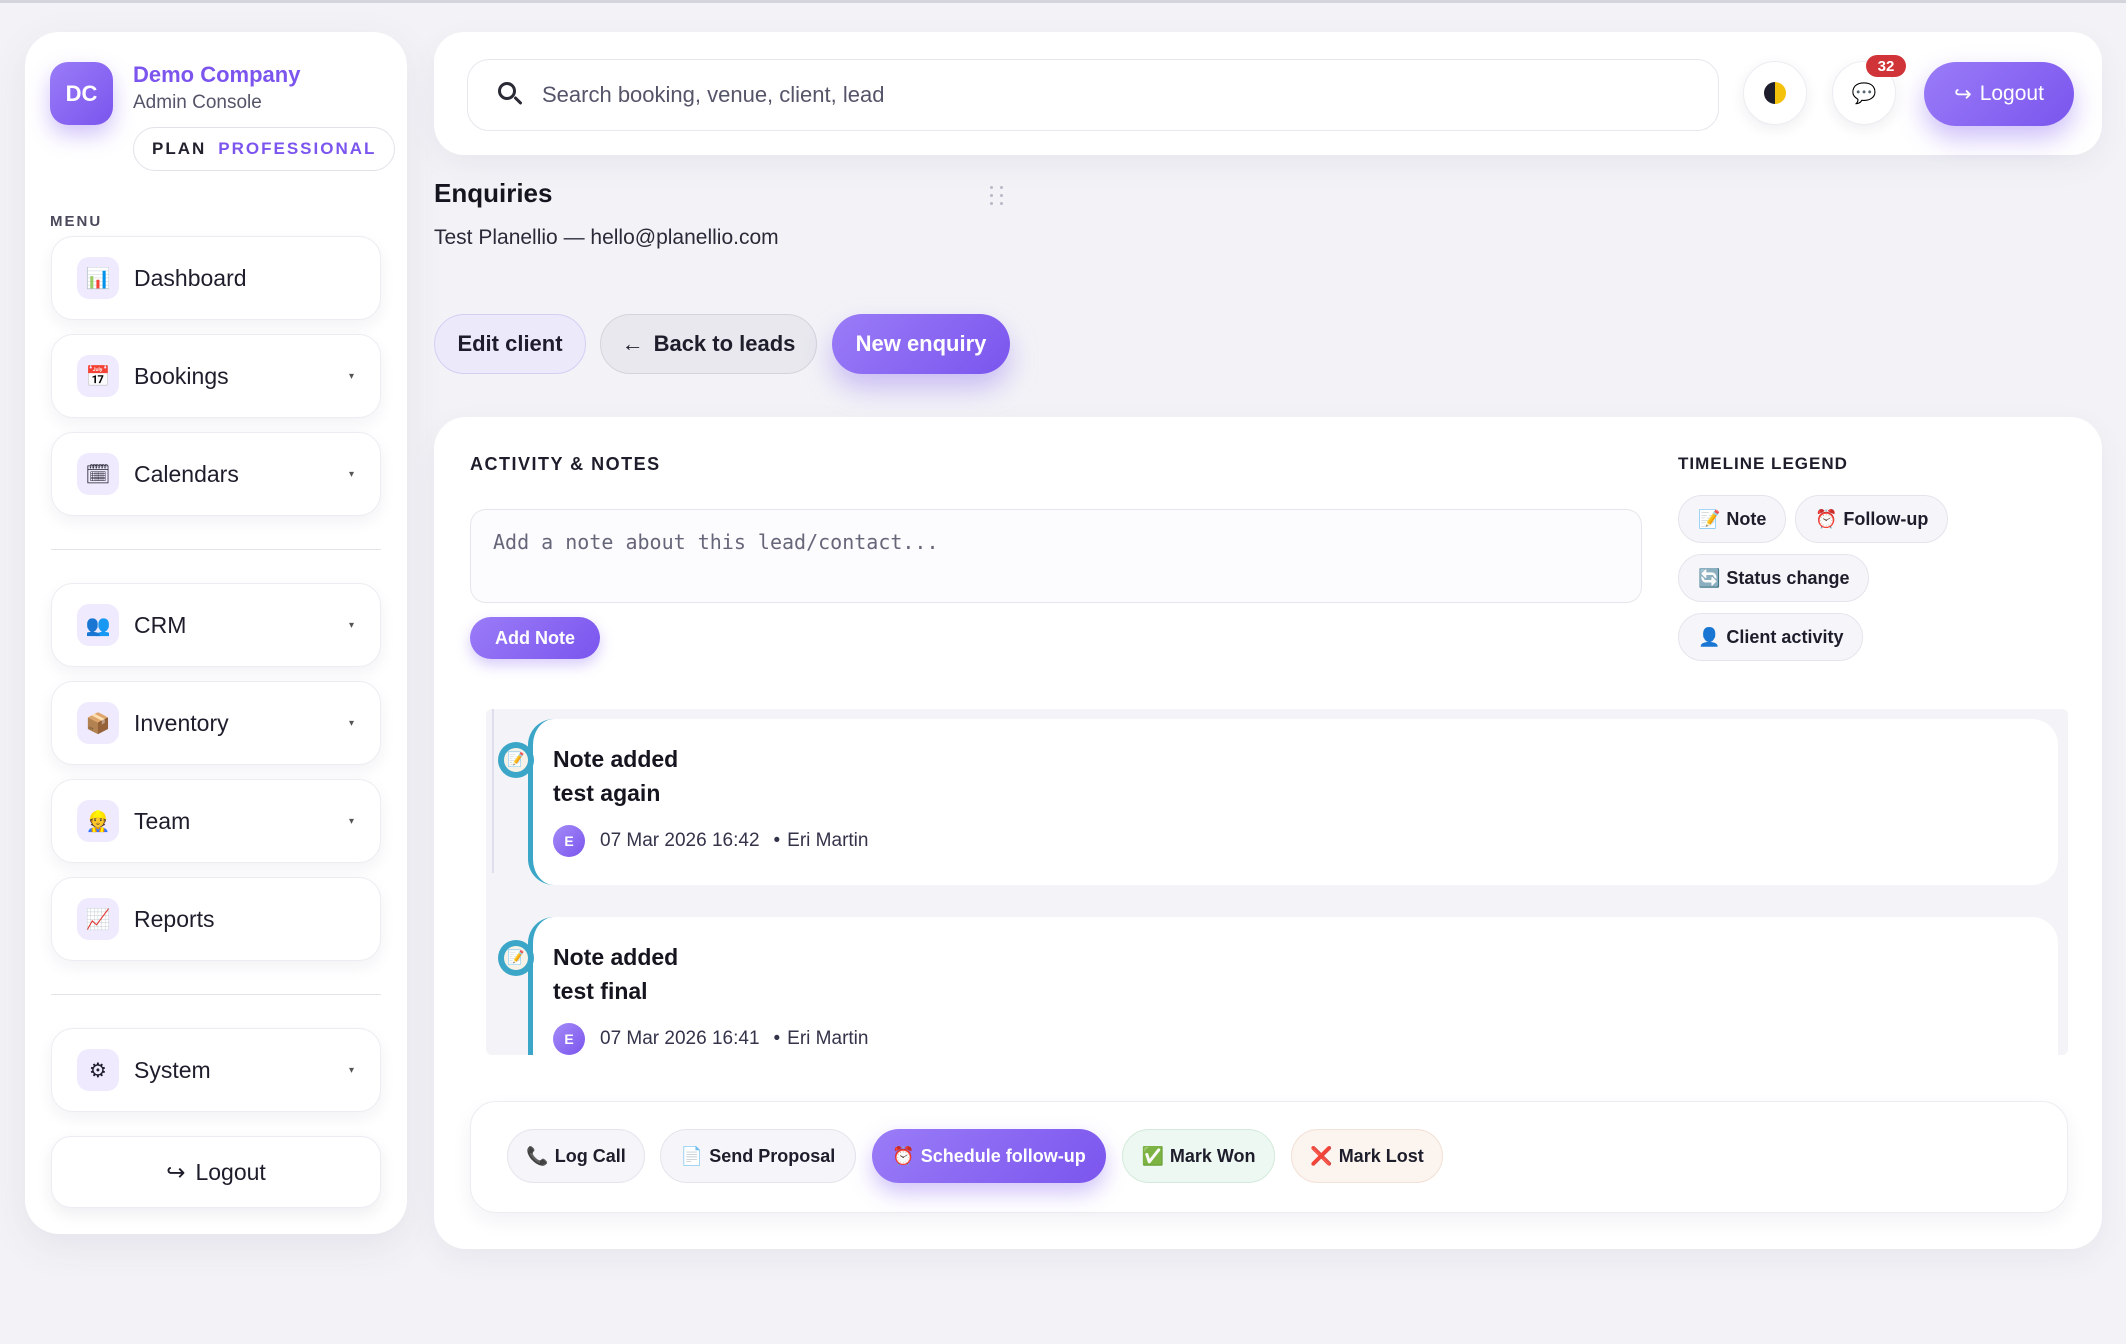  Describe the element at coordinates (493, 791) in the screenshot. I see `timeline-line` at that location.